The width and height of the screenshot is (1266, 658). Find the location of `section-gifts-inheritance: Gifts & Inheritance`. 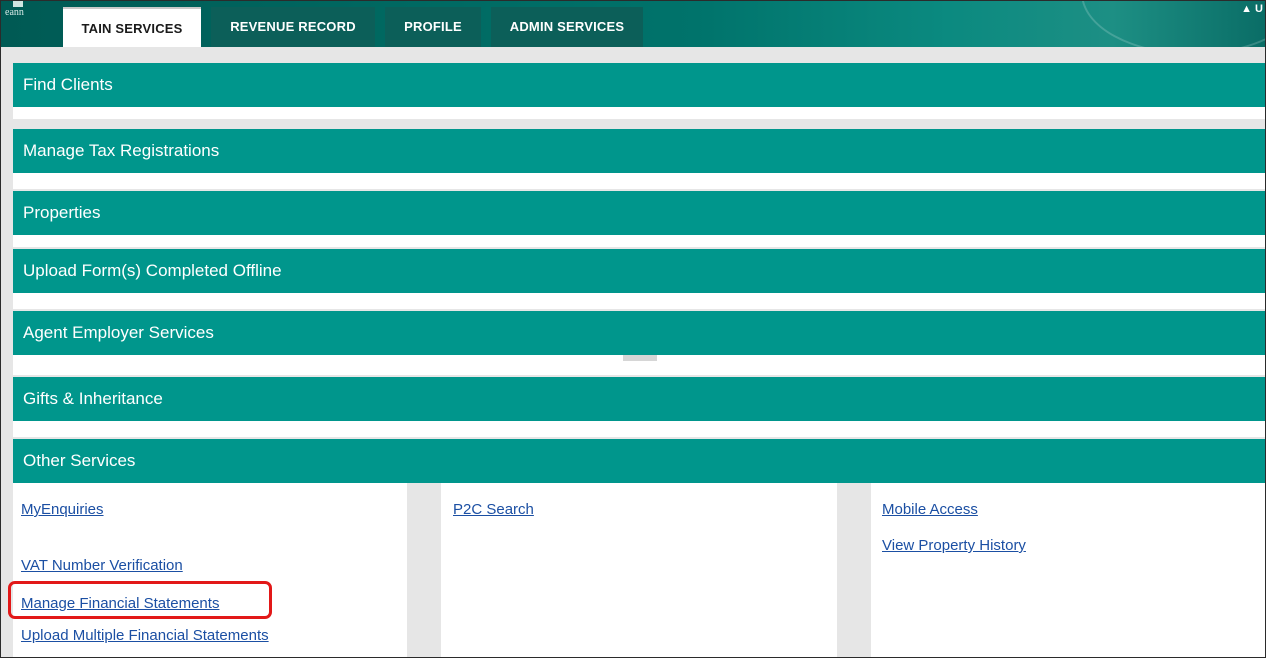

section-gifts-inheritance: Gifts & Inheritance is located at coordinates (639, 399).